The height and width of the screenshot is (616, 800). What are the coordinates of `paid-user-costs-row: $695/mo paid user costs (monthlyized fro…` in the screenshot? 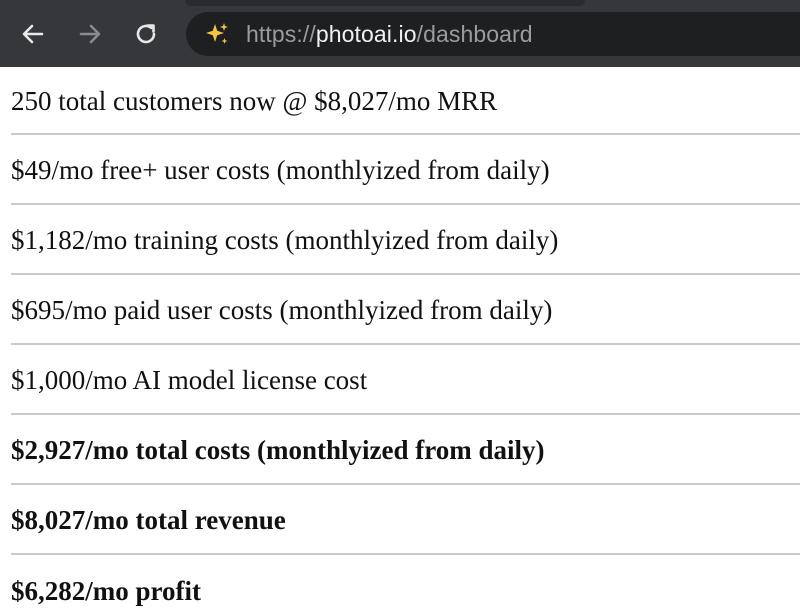 It's located at (405, 310).